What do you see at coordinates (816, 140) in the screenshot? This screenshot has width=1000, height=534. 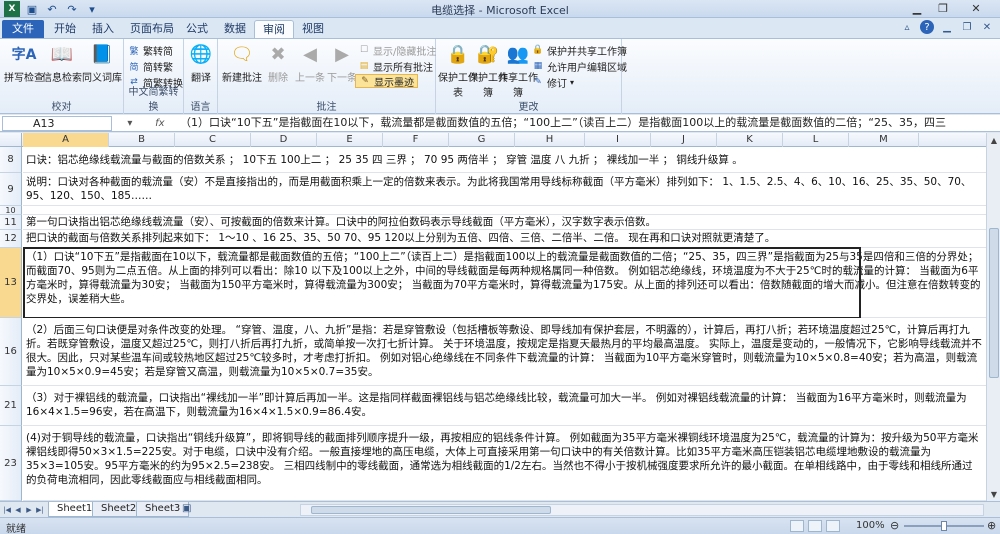 I see `column-header-l: L` at bounding box center [816, 140].